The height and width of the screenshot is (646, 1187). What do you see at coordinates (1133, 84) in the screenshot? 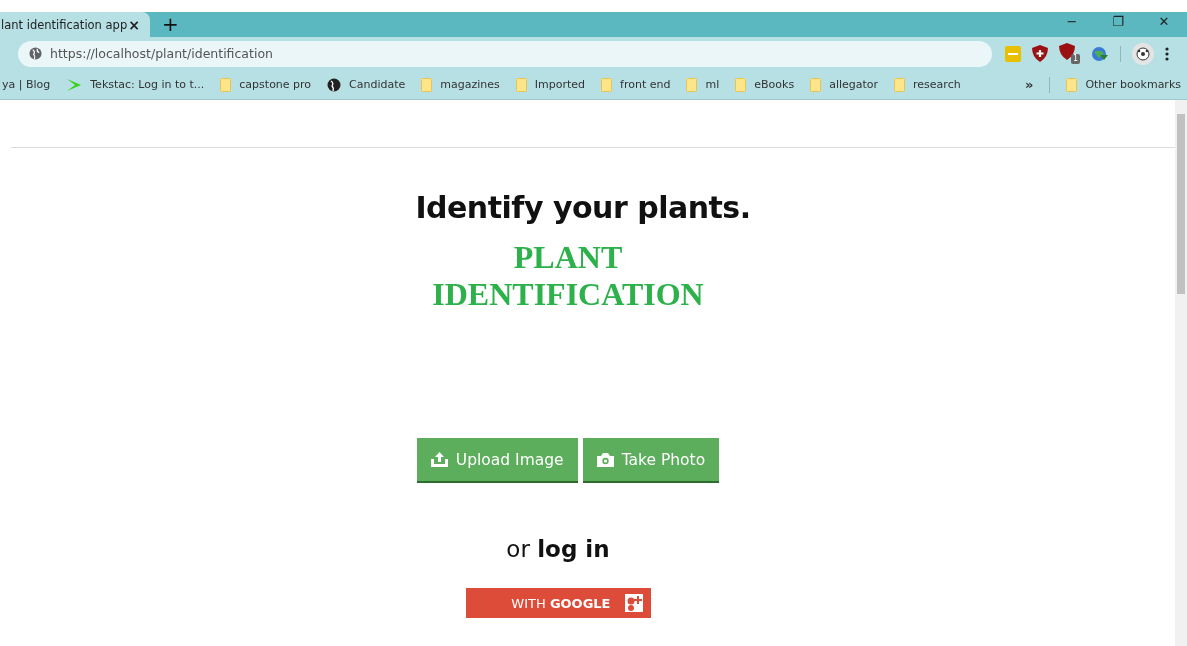
I see `bookmark-label: Other bookmarks` at bounding box center [1133, 84].